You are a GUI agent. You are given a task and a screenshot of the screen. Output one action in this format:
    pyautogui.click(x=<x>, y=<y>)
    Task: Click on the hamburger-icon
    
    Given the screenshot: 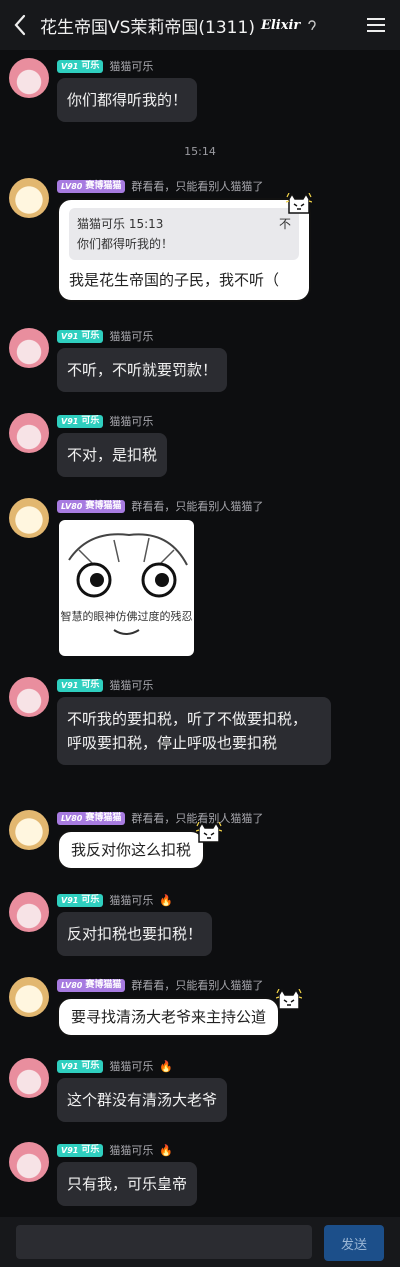 What is the action you would take?
    pyautogui.click(x=376, y=25)
    